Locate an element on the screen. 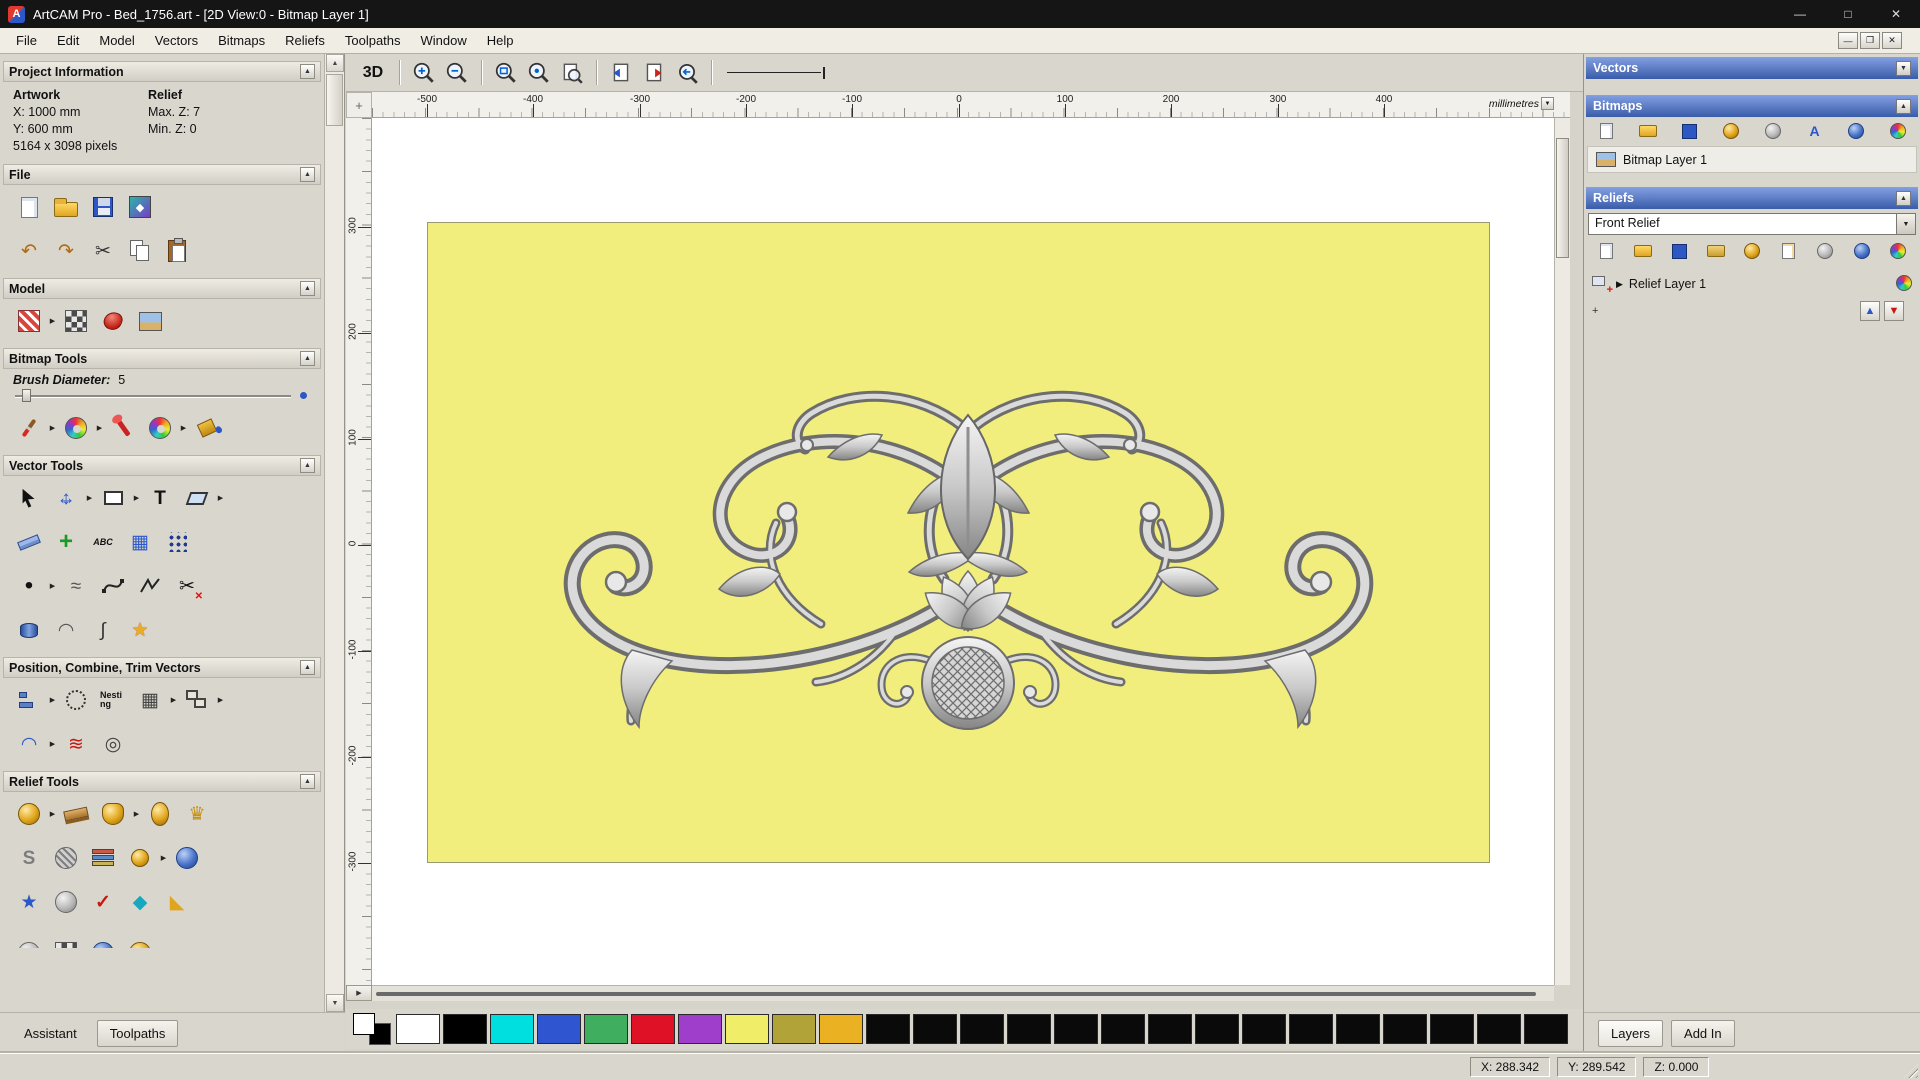  save-bitmap-icon is located at coordinates (1689, 131).